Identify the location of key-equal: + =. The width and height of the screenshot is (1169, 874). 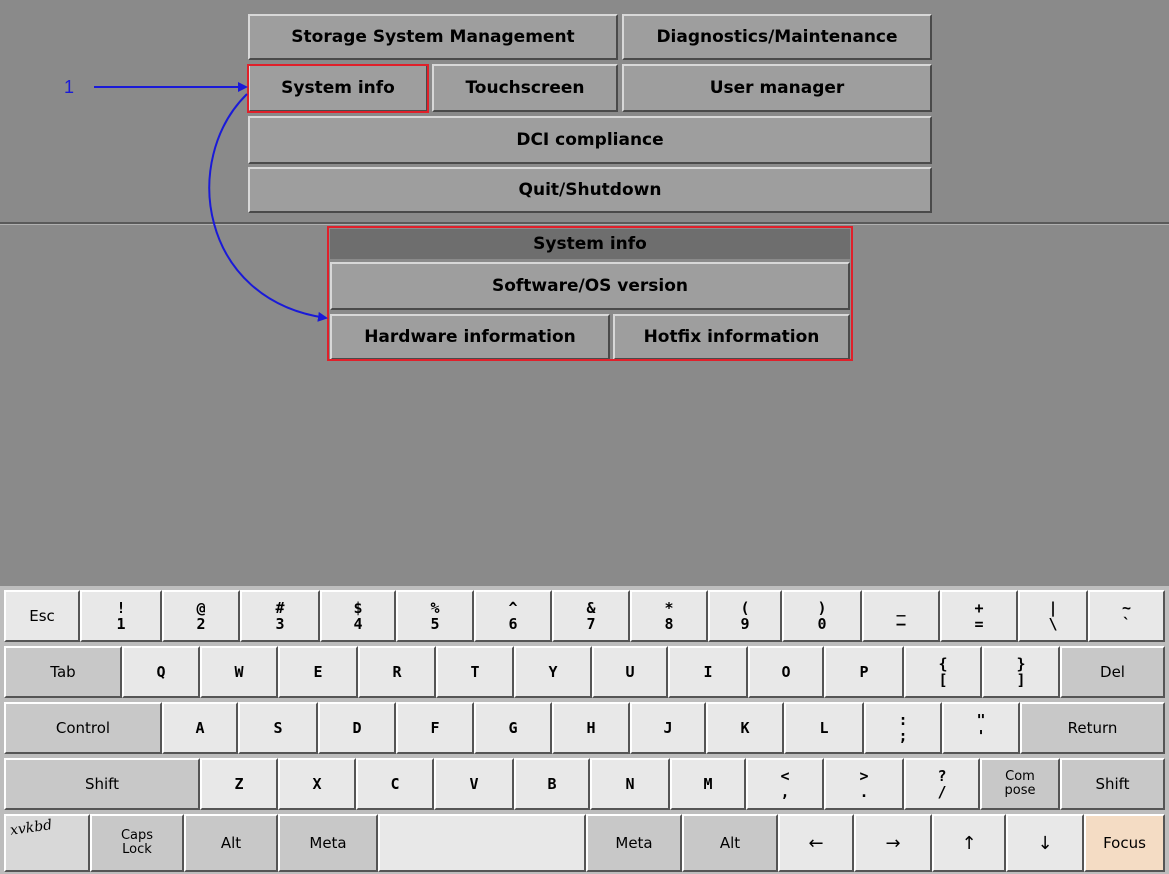
(979, 616).